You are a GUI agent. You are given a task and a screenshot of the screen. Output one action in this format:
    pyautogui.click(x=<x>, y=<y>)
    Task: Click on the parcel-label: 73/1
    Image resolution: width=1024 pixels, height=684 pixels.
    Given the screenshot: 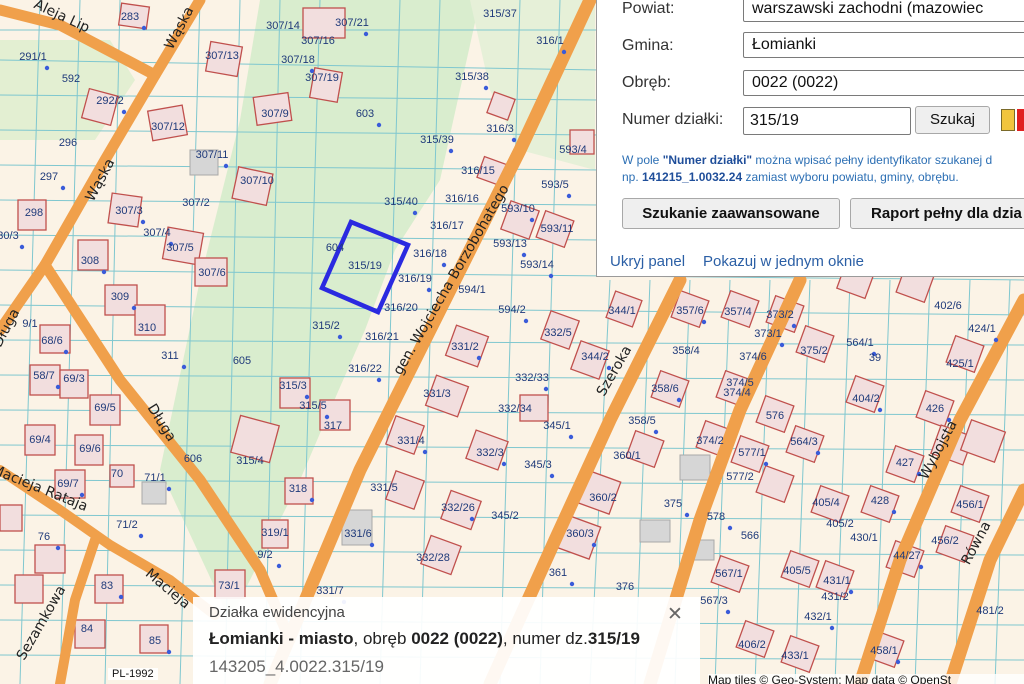 What is the action you would take?
    pyautogui.click(x=228, y=586)
    